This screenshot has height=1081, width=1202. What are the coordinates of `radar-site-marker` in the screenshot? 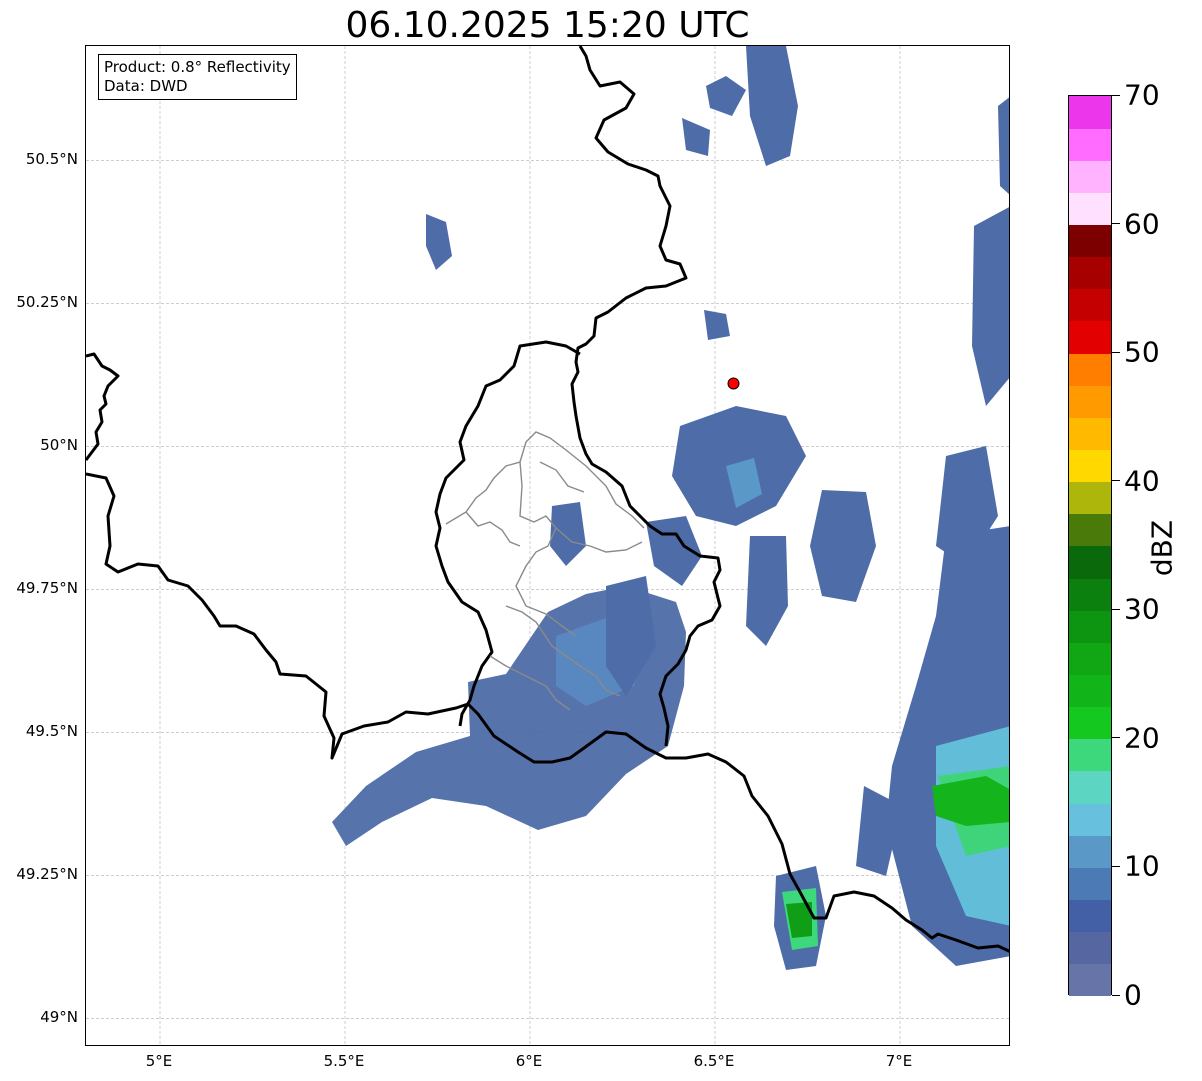 It's located at (733, 383).